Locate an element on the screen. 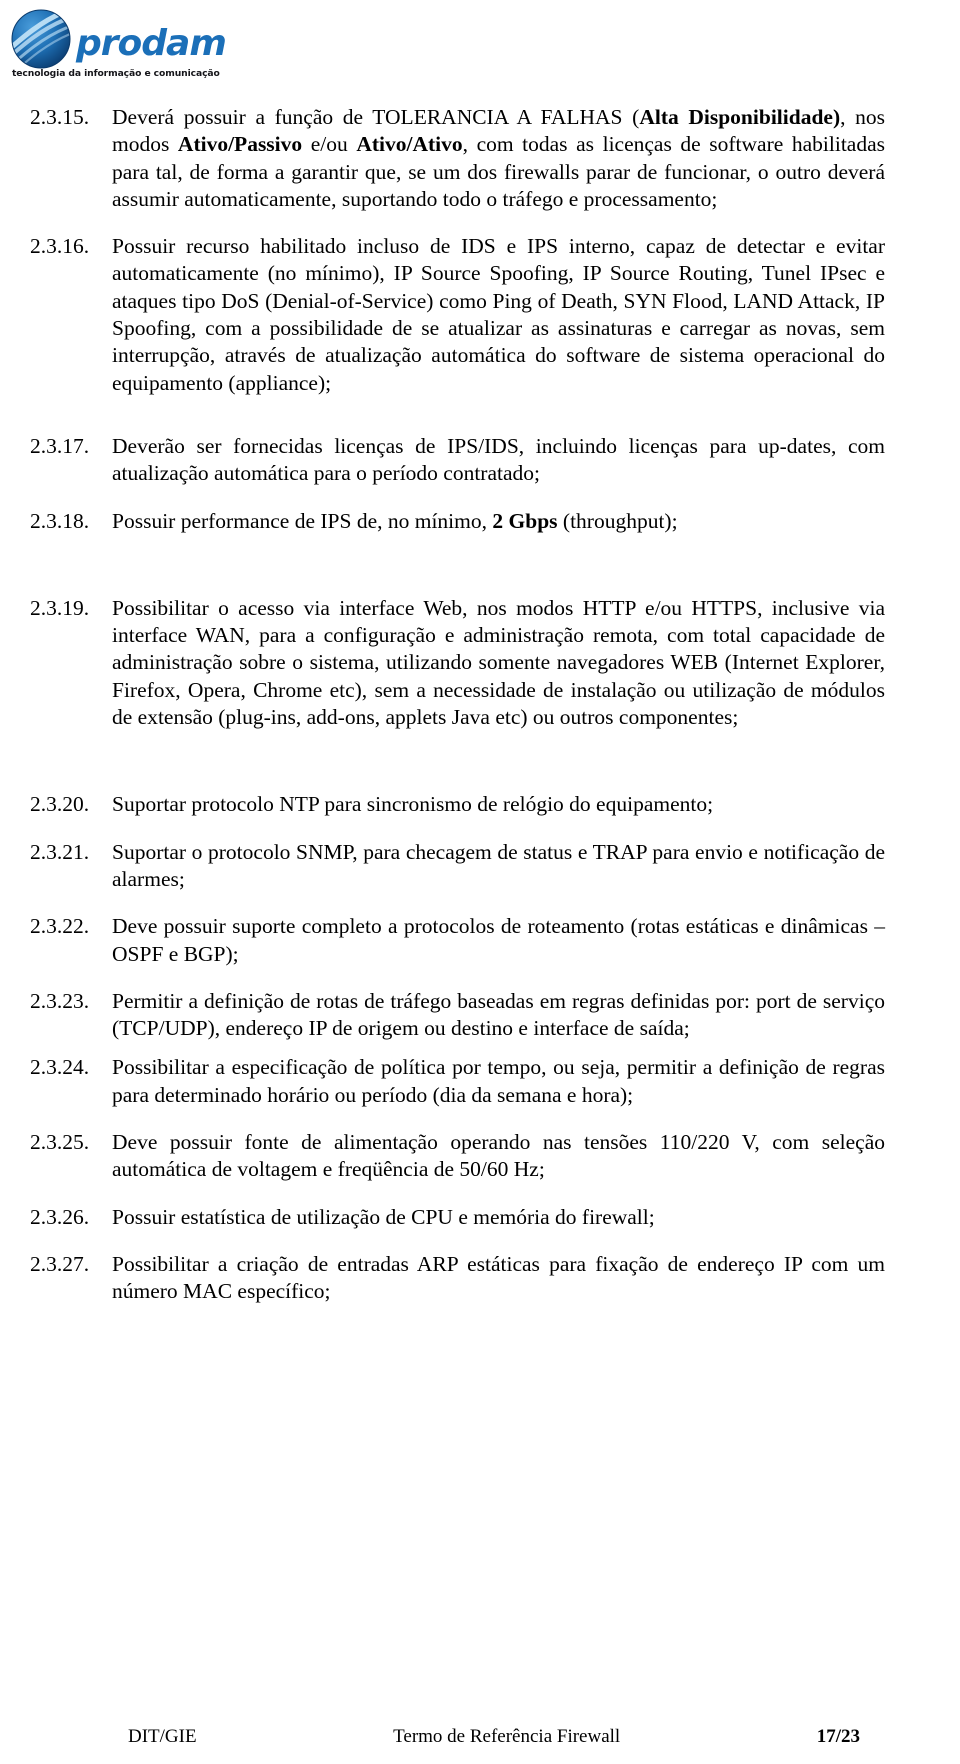 Image resolution: width=960 pixels, height=1764 pixels. clause-number: 2.3.15. is located at coordinates (60, 117).